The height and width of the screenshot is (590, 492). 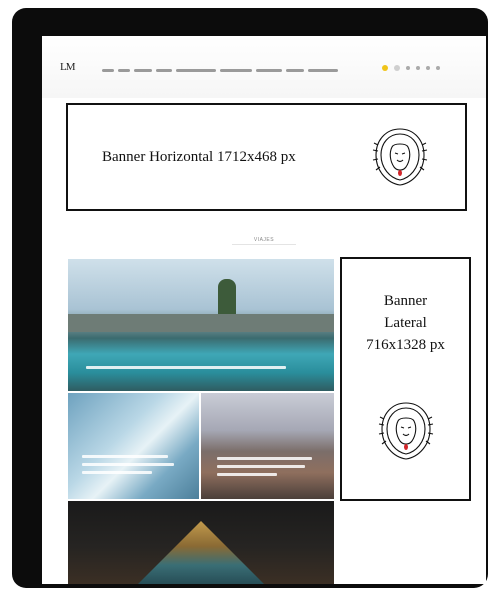 What do you see at coordinates (405, 323) in the screenshot?
I see `banner-lateral-line2: Lateral` at bounding box center [405, 323].